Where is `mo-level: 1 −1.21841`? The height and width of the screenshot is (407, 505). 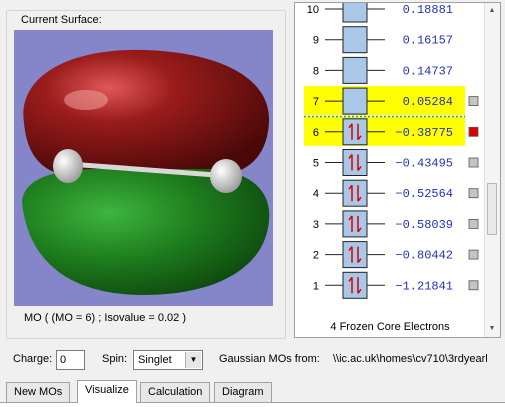
mo-level: 1 −1.21841 is located at coordinates (396, 285).